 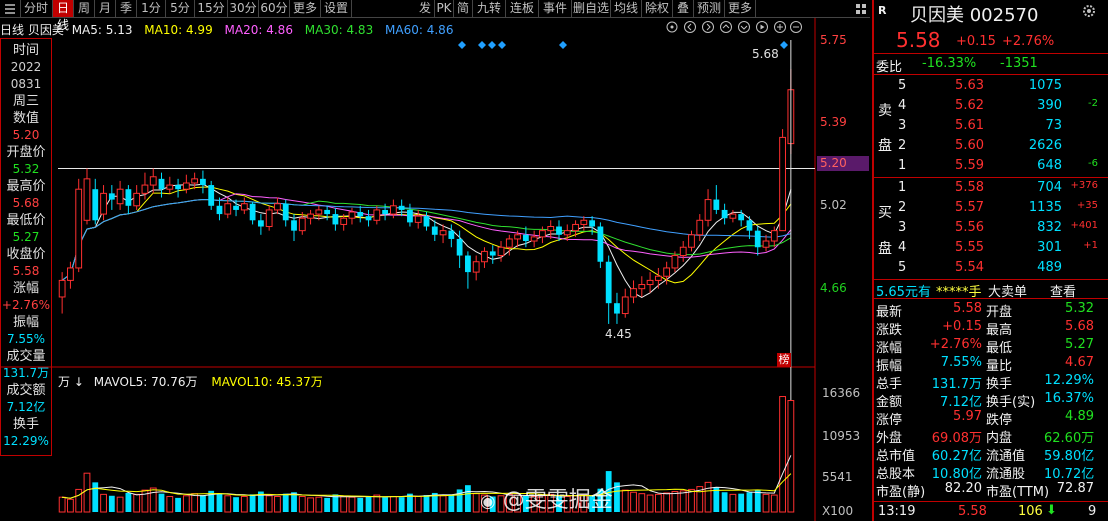 What do you see at coordinates (444, 8) in the screenshot?
I see `tool-button: PK` at bounding box center [444, 8].